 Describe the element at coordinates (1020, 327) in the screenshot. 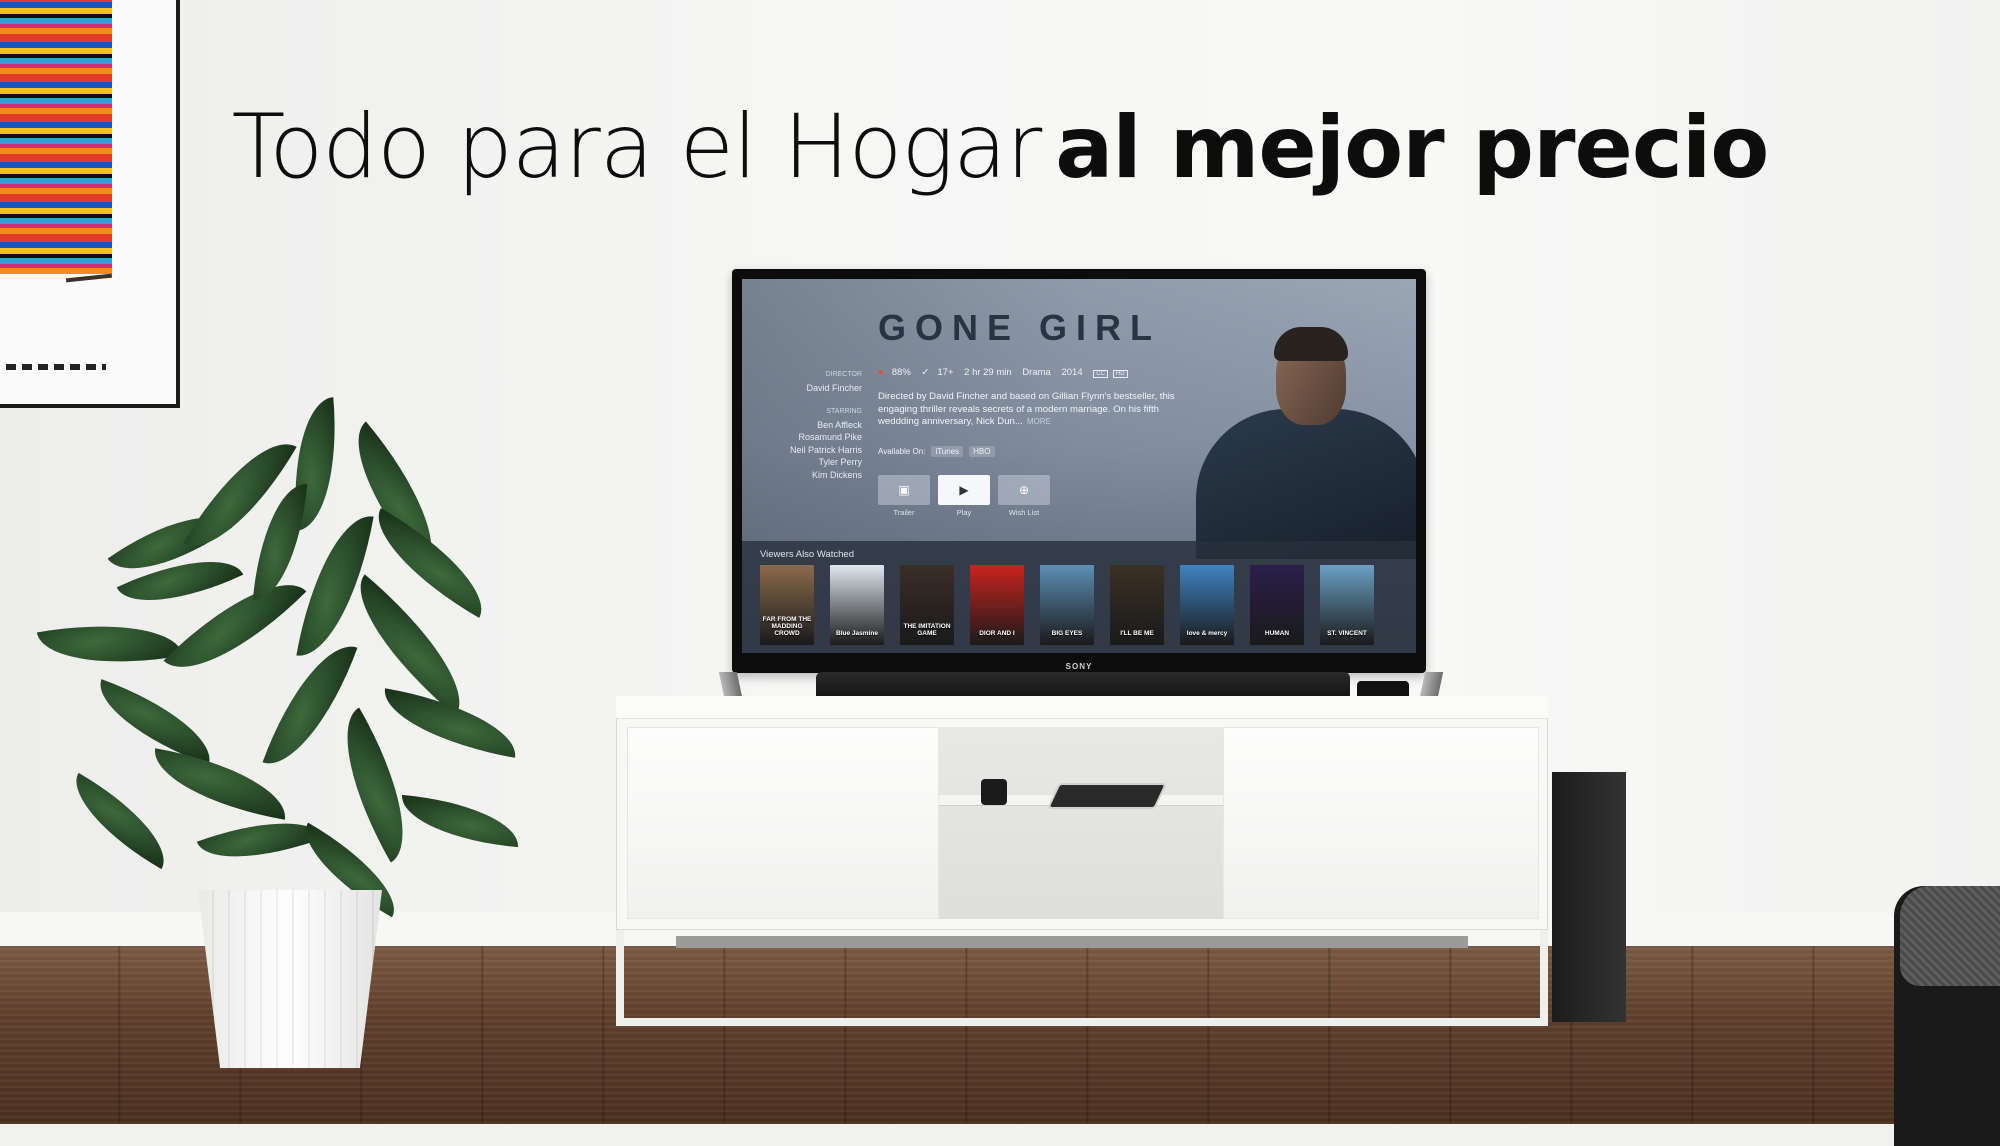

I see `movie-title: GONE GIRL` at that location.